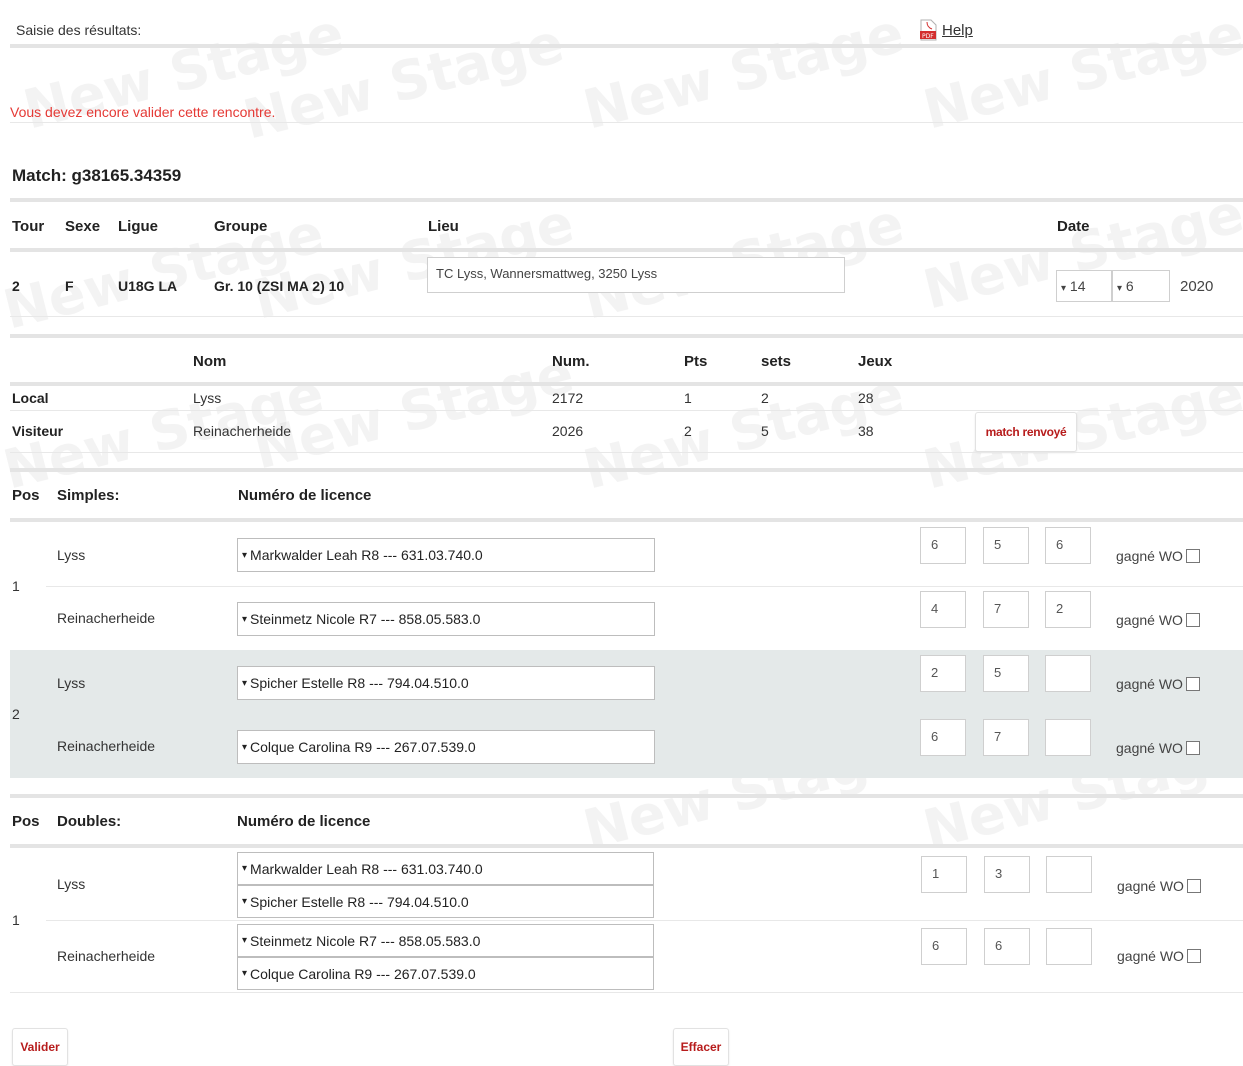 Image resolution: width=1243 pixels, height=1066 pixels. Describe the element at coordinates (636, 275) in the screenshot. I see `lieu-input: TC Lyss, Wannersmattweg, 3250 Lyss` at that location.